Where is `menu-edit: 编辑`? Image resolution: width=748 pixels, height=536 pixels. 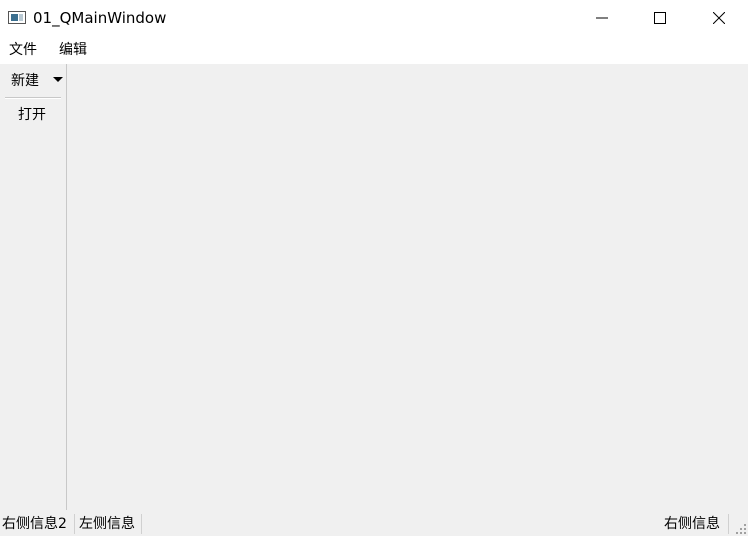
menu-edit: 编辑 is located at coordinates (73, 50).